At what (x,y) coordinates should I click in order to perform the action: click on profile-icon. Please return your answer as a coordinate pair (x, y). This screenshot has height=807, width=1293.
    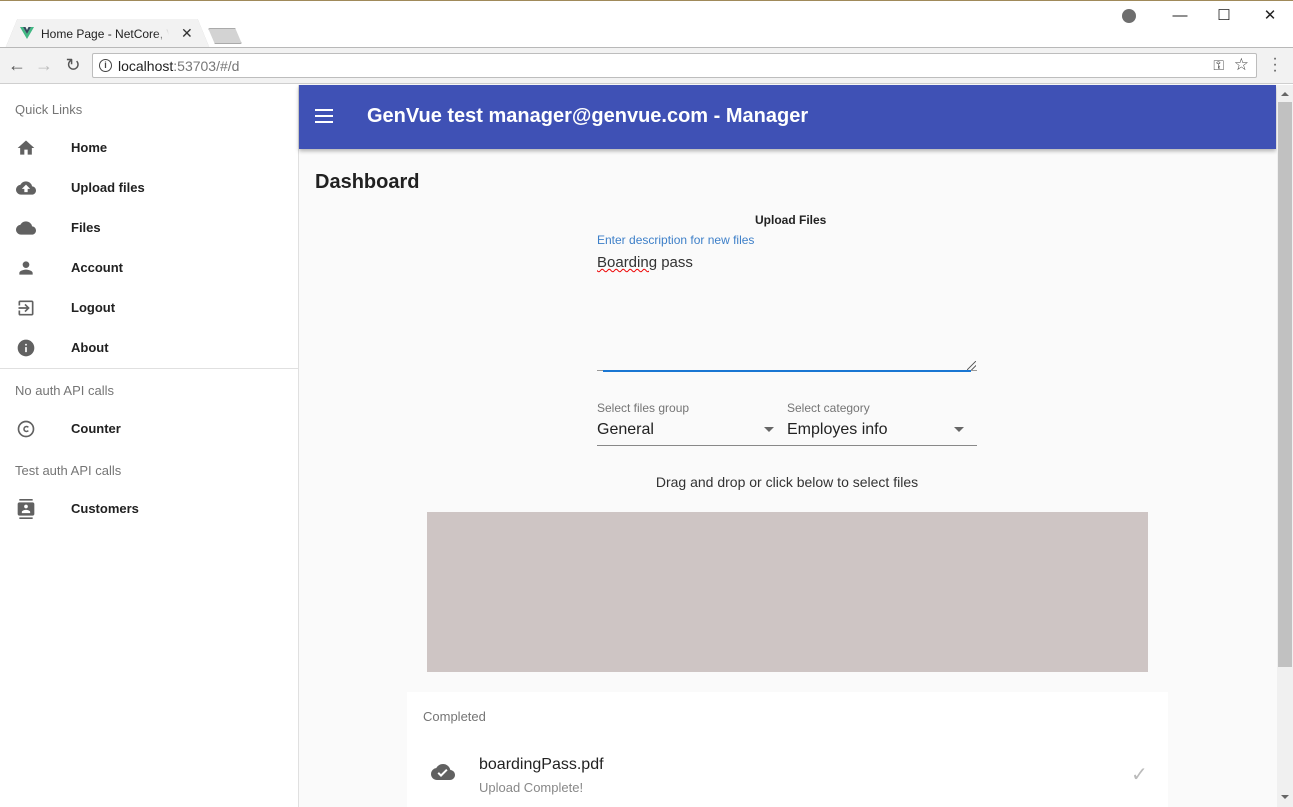
    Looking at the image, I should click on (1129, 16).